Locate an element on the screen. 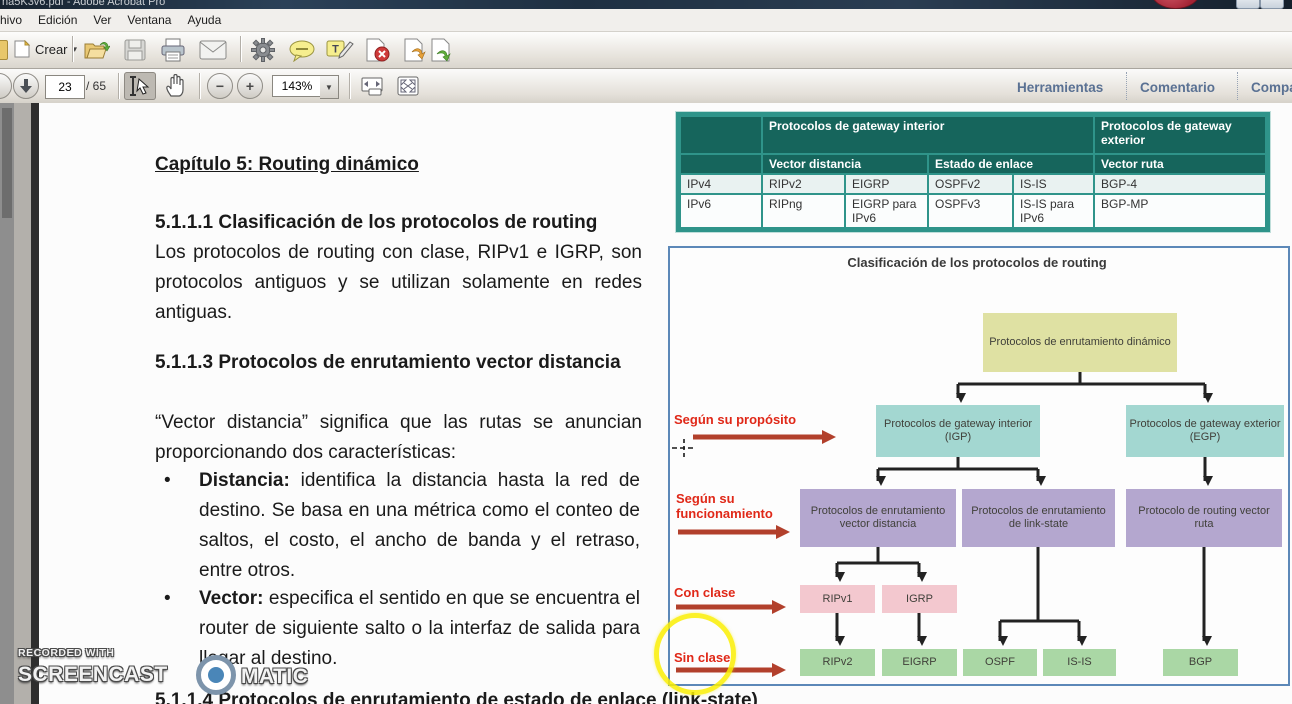 This screenshot has width=1292, height=704. export-page-icon is located at coordinates (415, 50).